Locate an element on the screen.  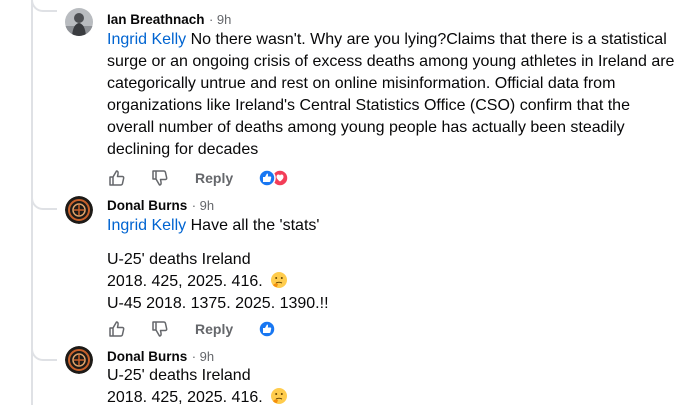
comment-text: Have all the 'stats' is located at coordinates (255, 225).